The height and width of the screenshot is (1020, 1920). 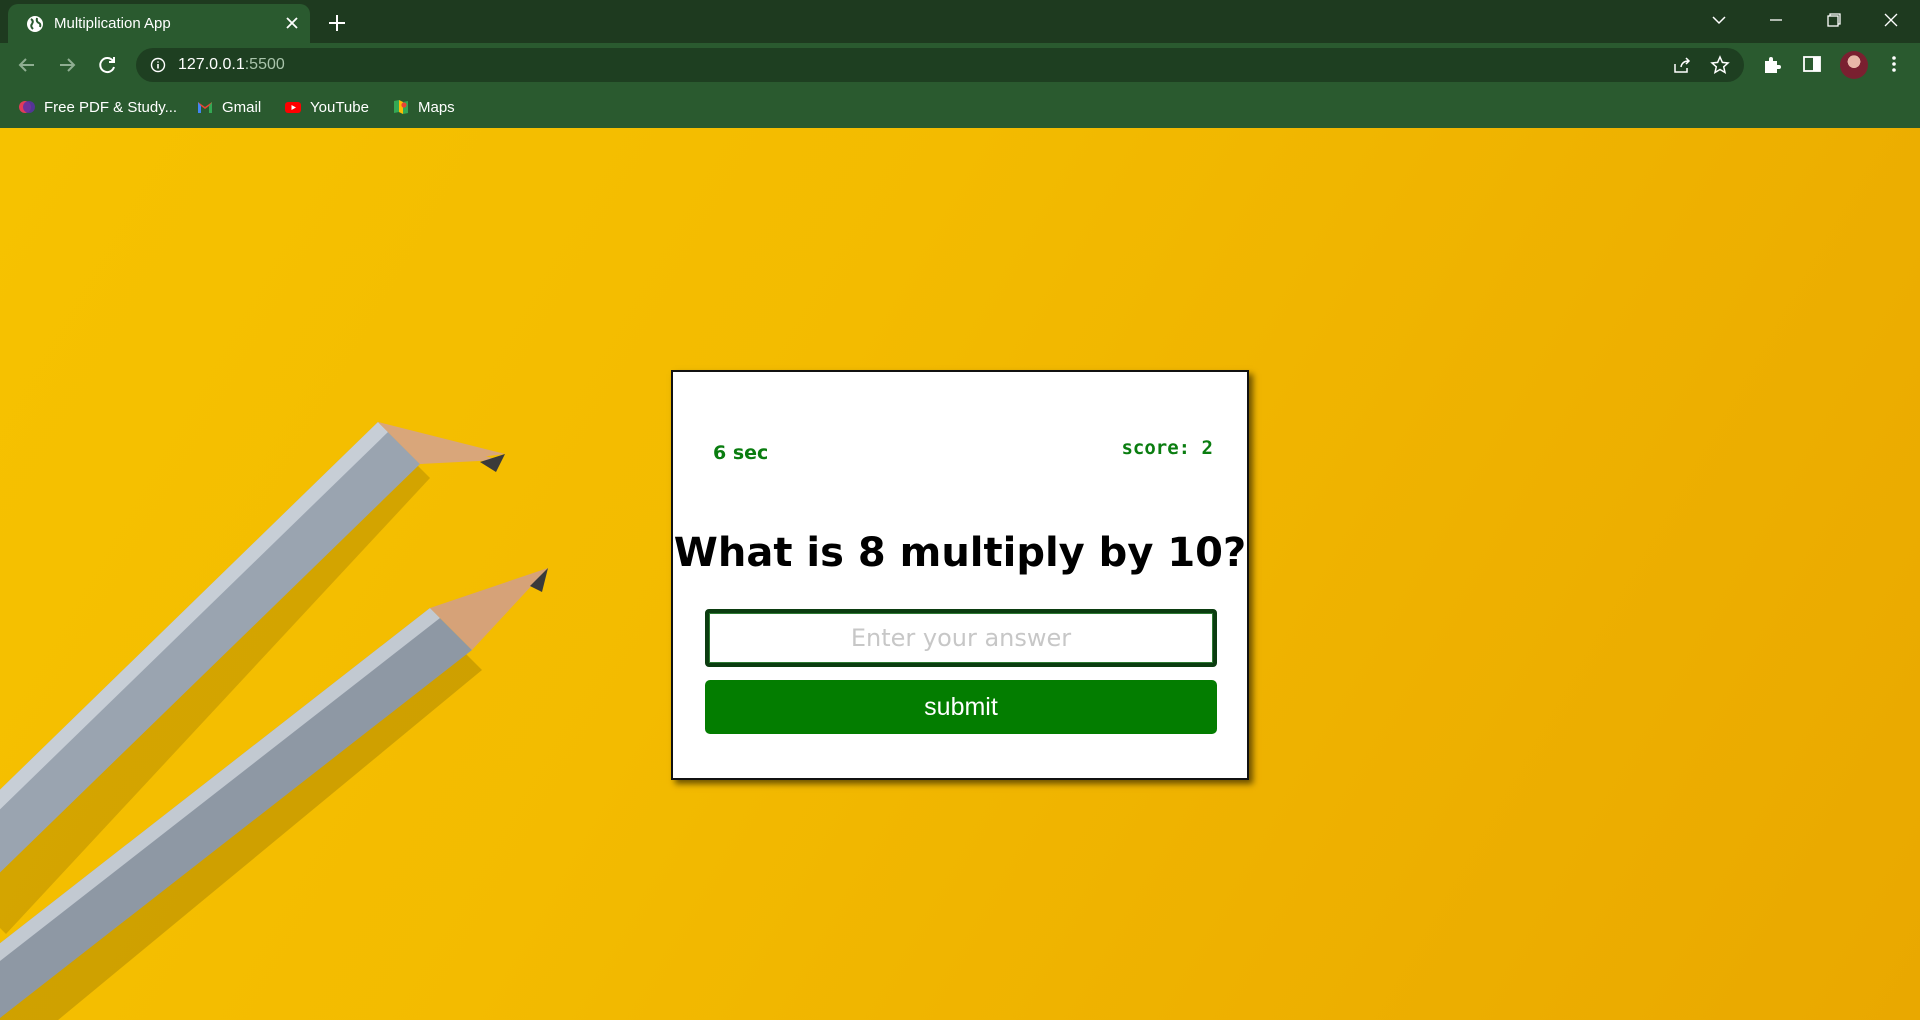 I want to click on question-text: What is 8 multiply by 10?, so click(x=960, y=553).